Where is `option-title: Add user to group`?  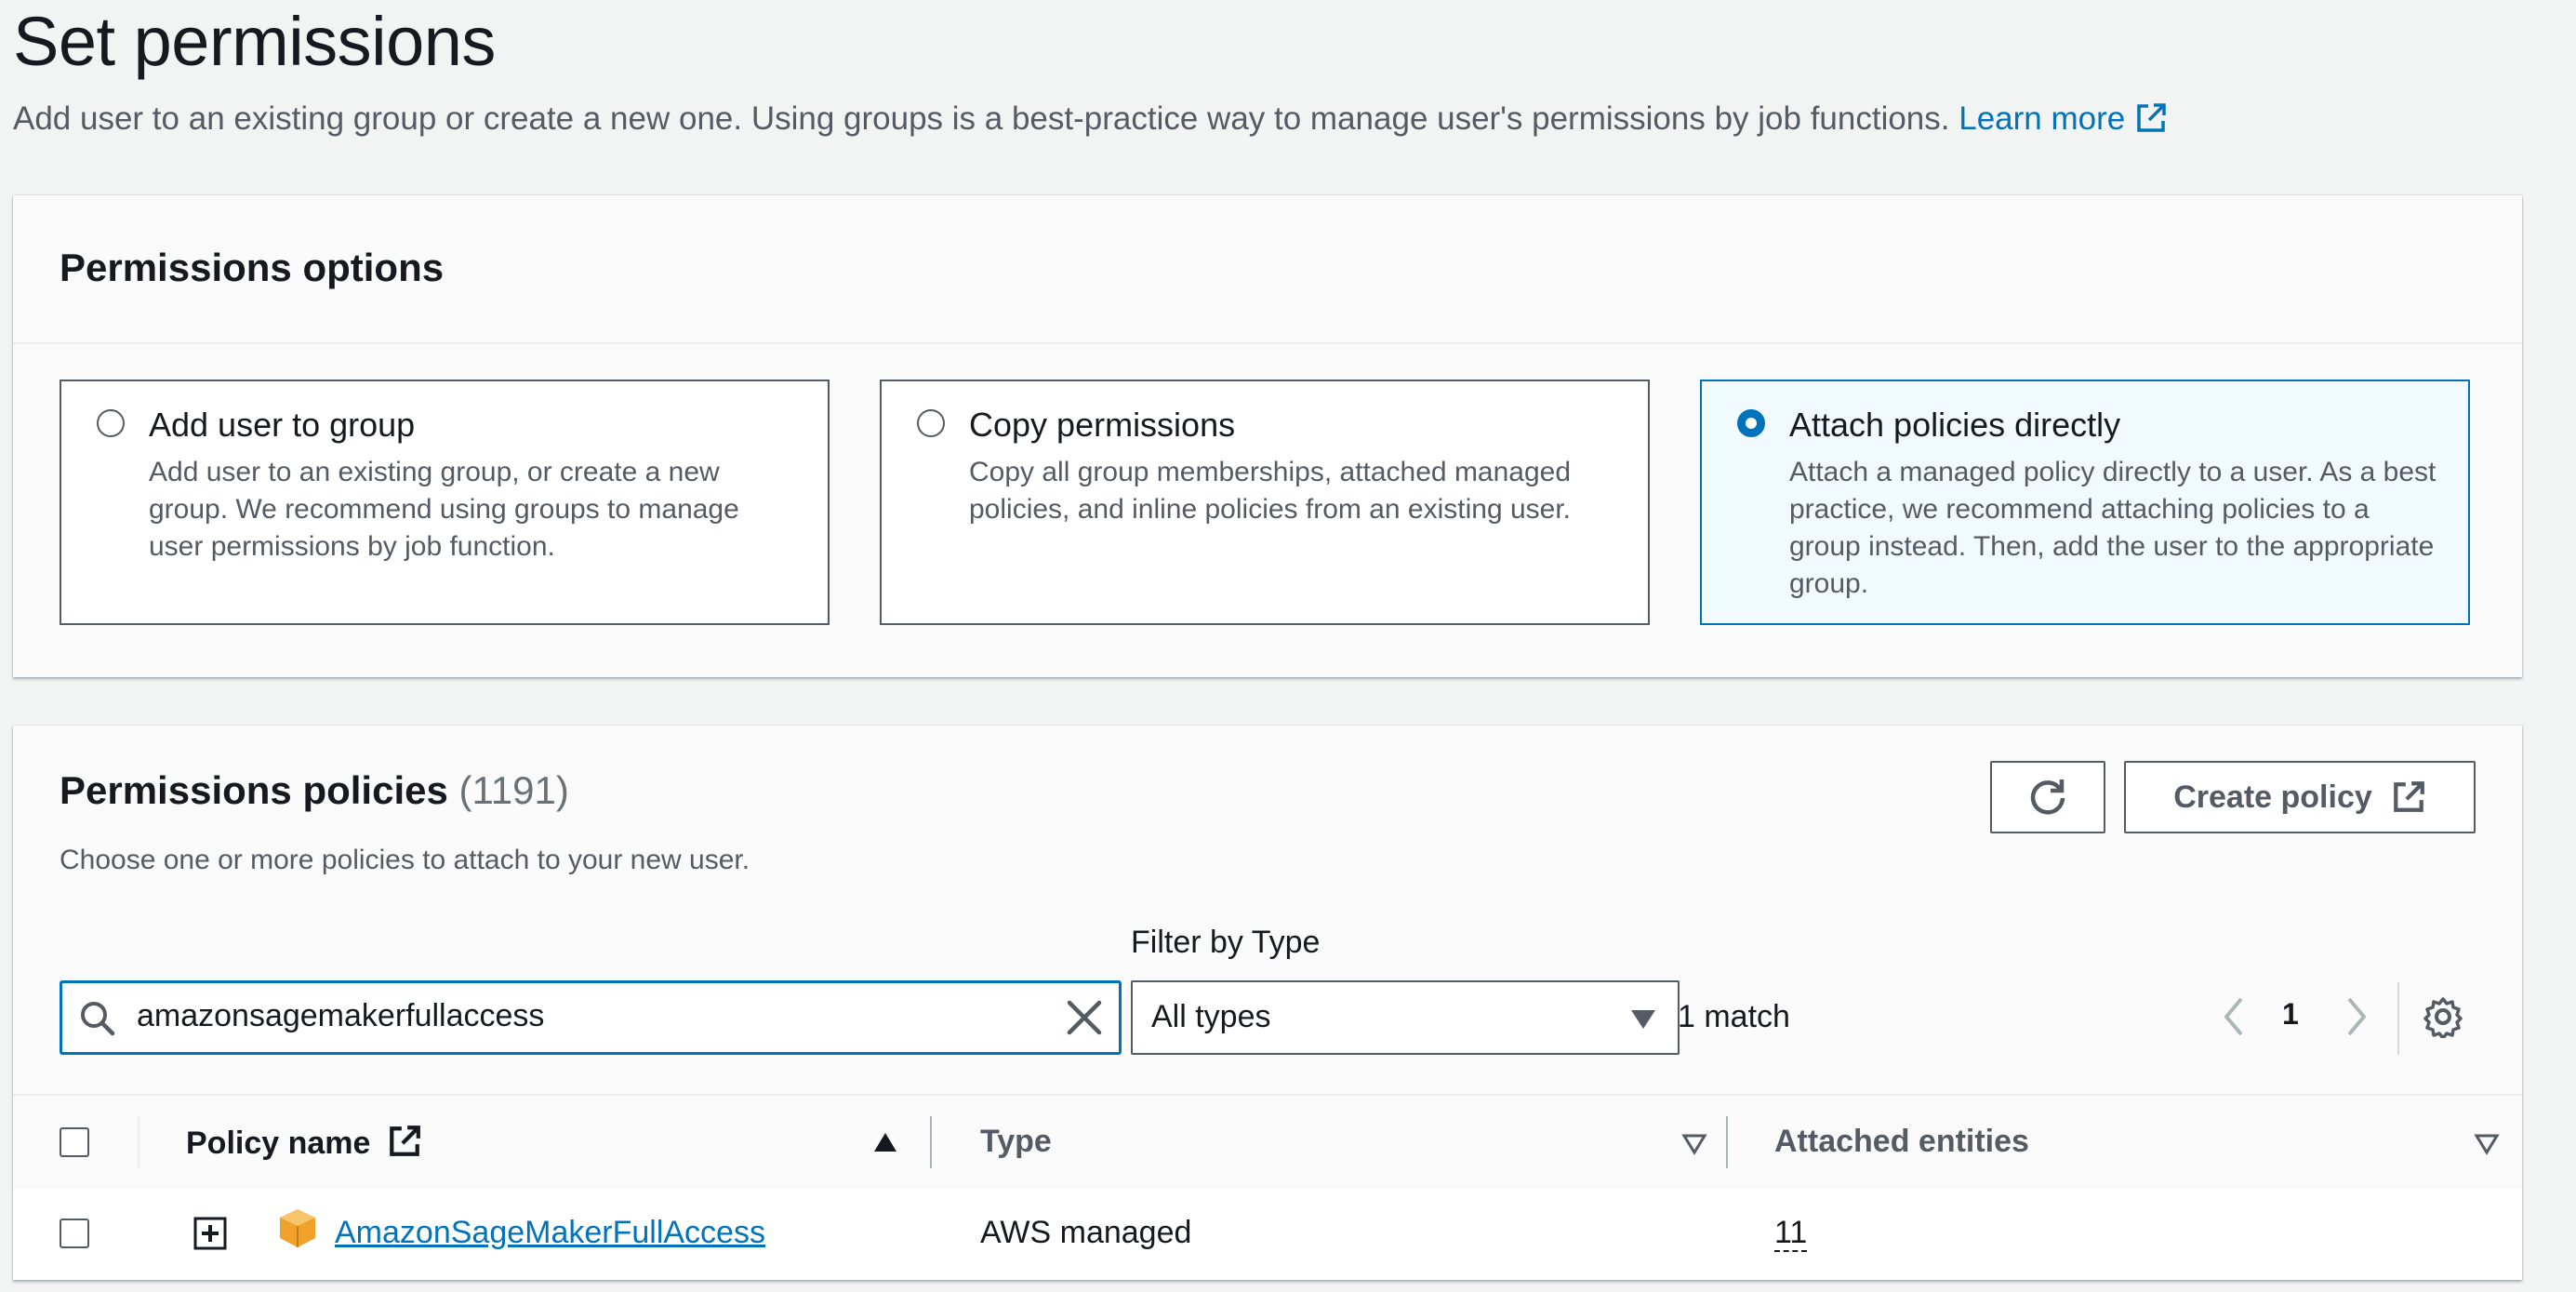 option-title: Add user to group is located at coordinates (282, 425).